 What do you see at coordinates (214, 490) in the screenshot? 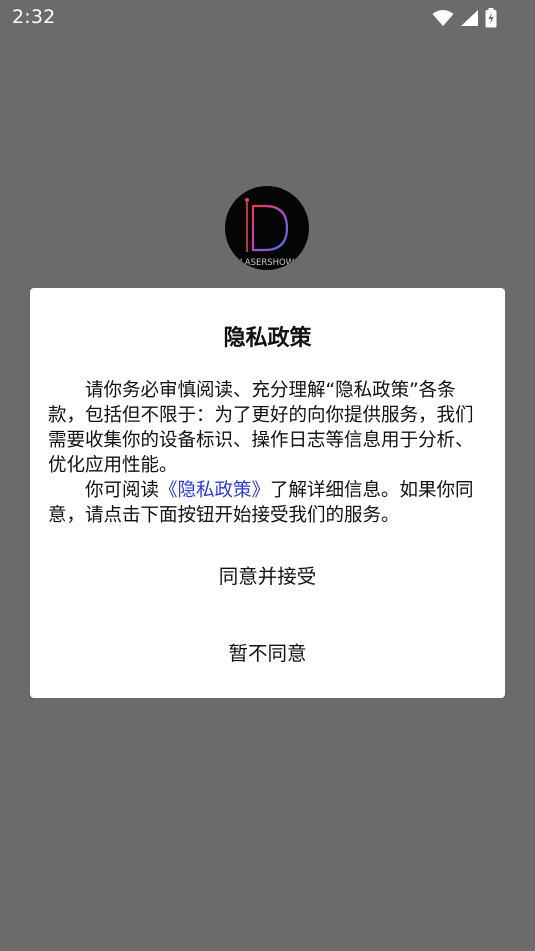
I see `privacy-policy-link: 《隐私政策》` at bounding box center [214, 490].